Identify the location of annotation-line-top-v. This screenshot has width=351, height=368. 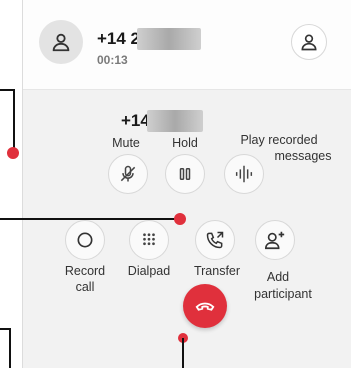
(14, 119).